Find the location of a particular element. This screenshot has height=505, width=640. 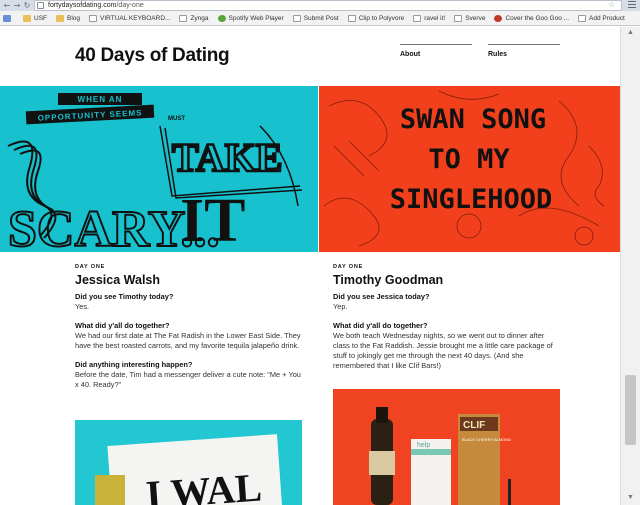

bookmark-apps is located at coordinates (8, 18).